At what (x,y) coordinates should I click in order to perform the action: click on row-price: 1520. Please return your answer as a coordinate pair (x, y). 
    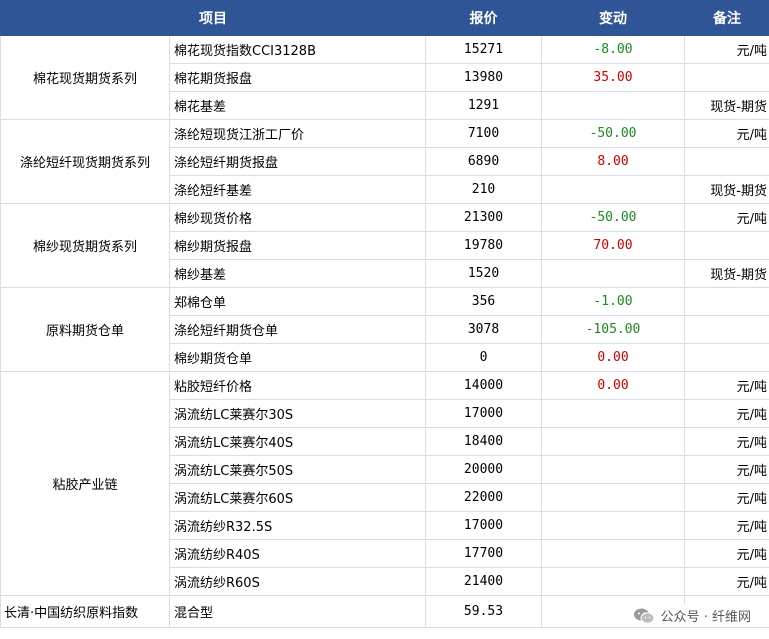
    Looking at the image, I should click on (483, 273).